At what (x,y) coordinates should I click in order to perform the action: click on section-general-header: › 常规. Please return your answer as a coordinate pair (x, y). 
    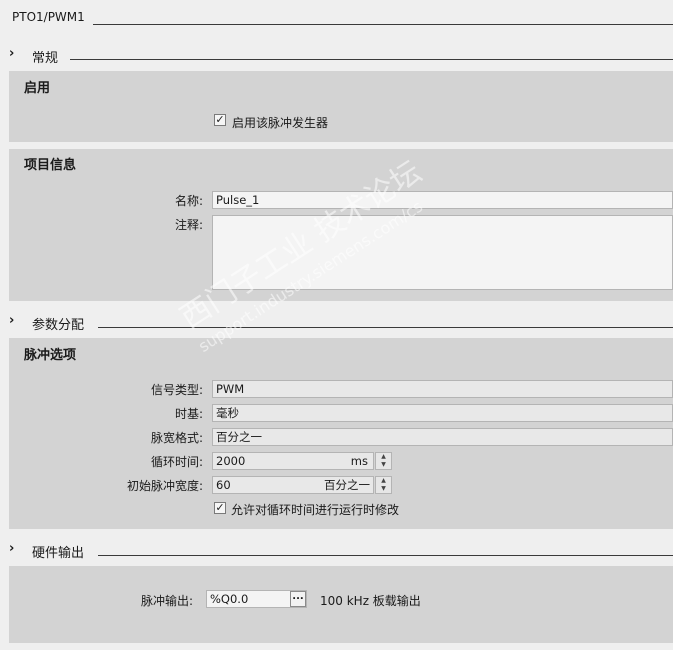
    Looking at the image, I should click on (336, 55).